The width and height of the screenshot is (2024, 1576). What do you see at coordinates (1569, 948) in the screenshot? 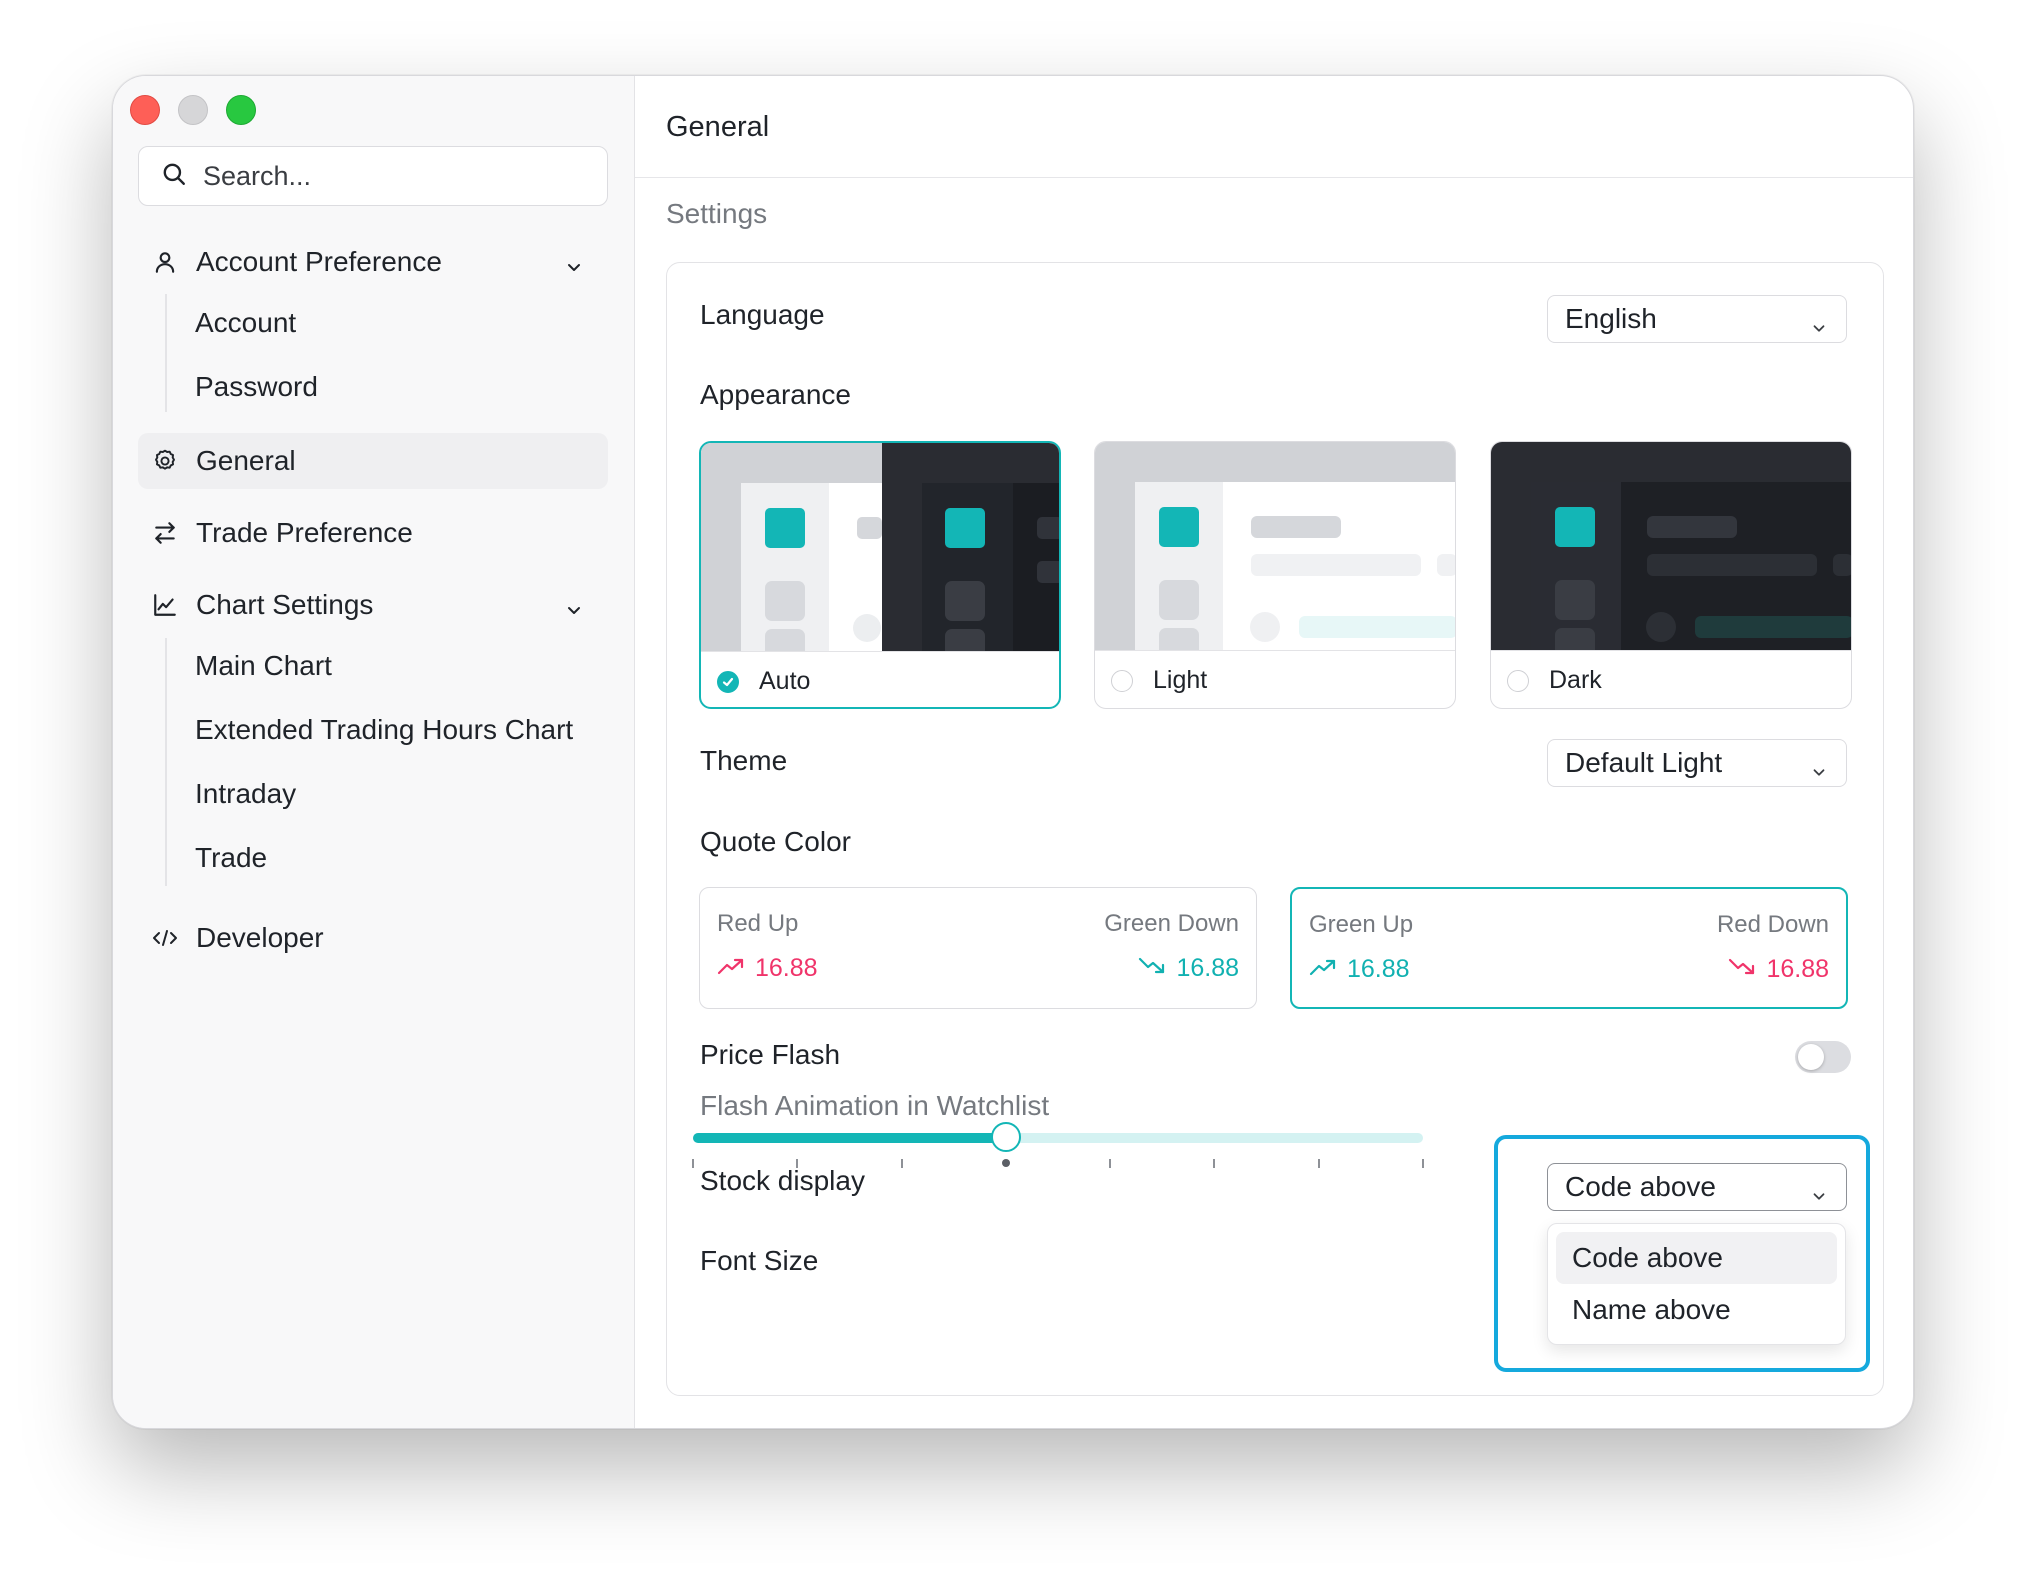
I see `quote-color-option-green-up: Green Up Red Down 16.88 16.88` at bounding box center [1569, 948].